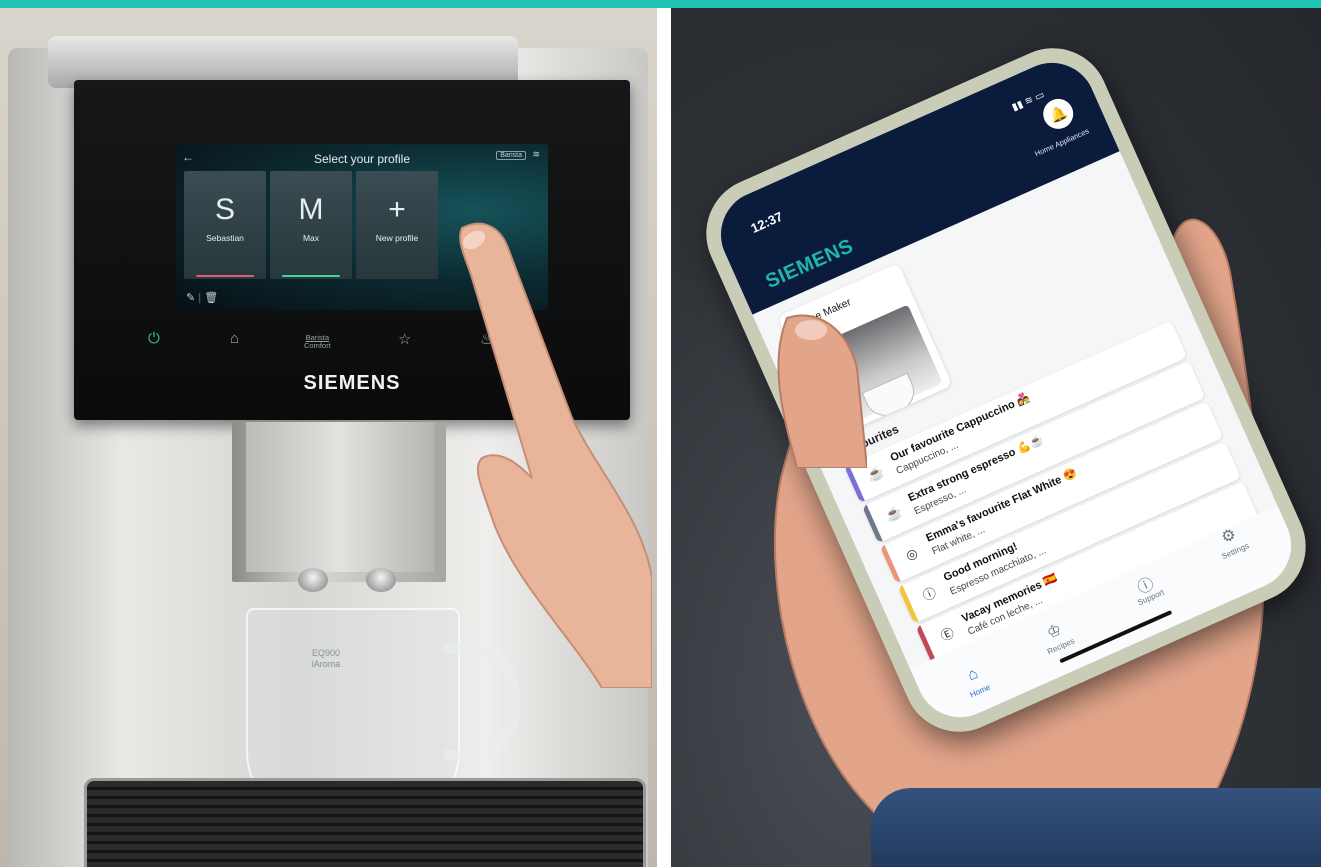 The height and width of the screenshot is (867, 1321). What do you see at coordinates (555, 455) in the screenshot?
I see `hand-pointing` at bounding box center [555, 455].